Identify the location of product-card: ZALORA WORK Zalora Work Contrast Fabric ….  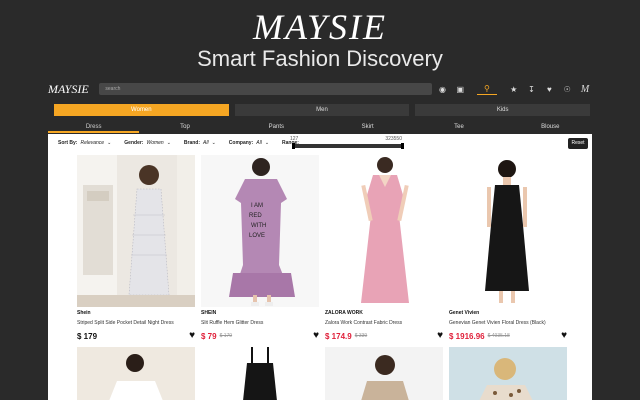
(384, 248).